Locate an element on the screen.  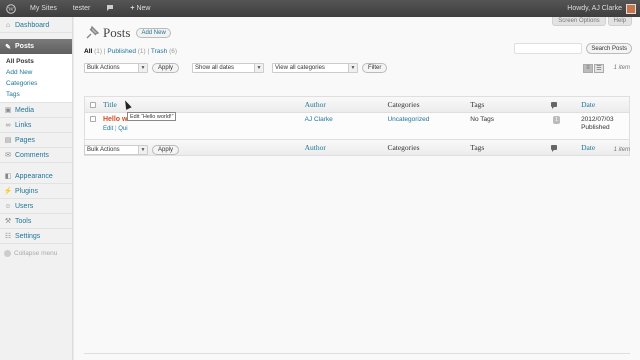
help-tab: Help is located at coordinates (619, 21).